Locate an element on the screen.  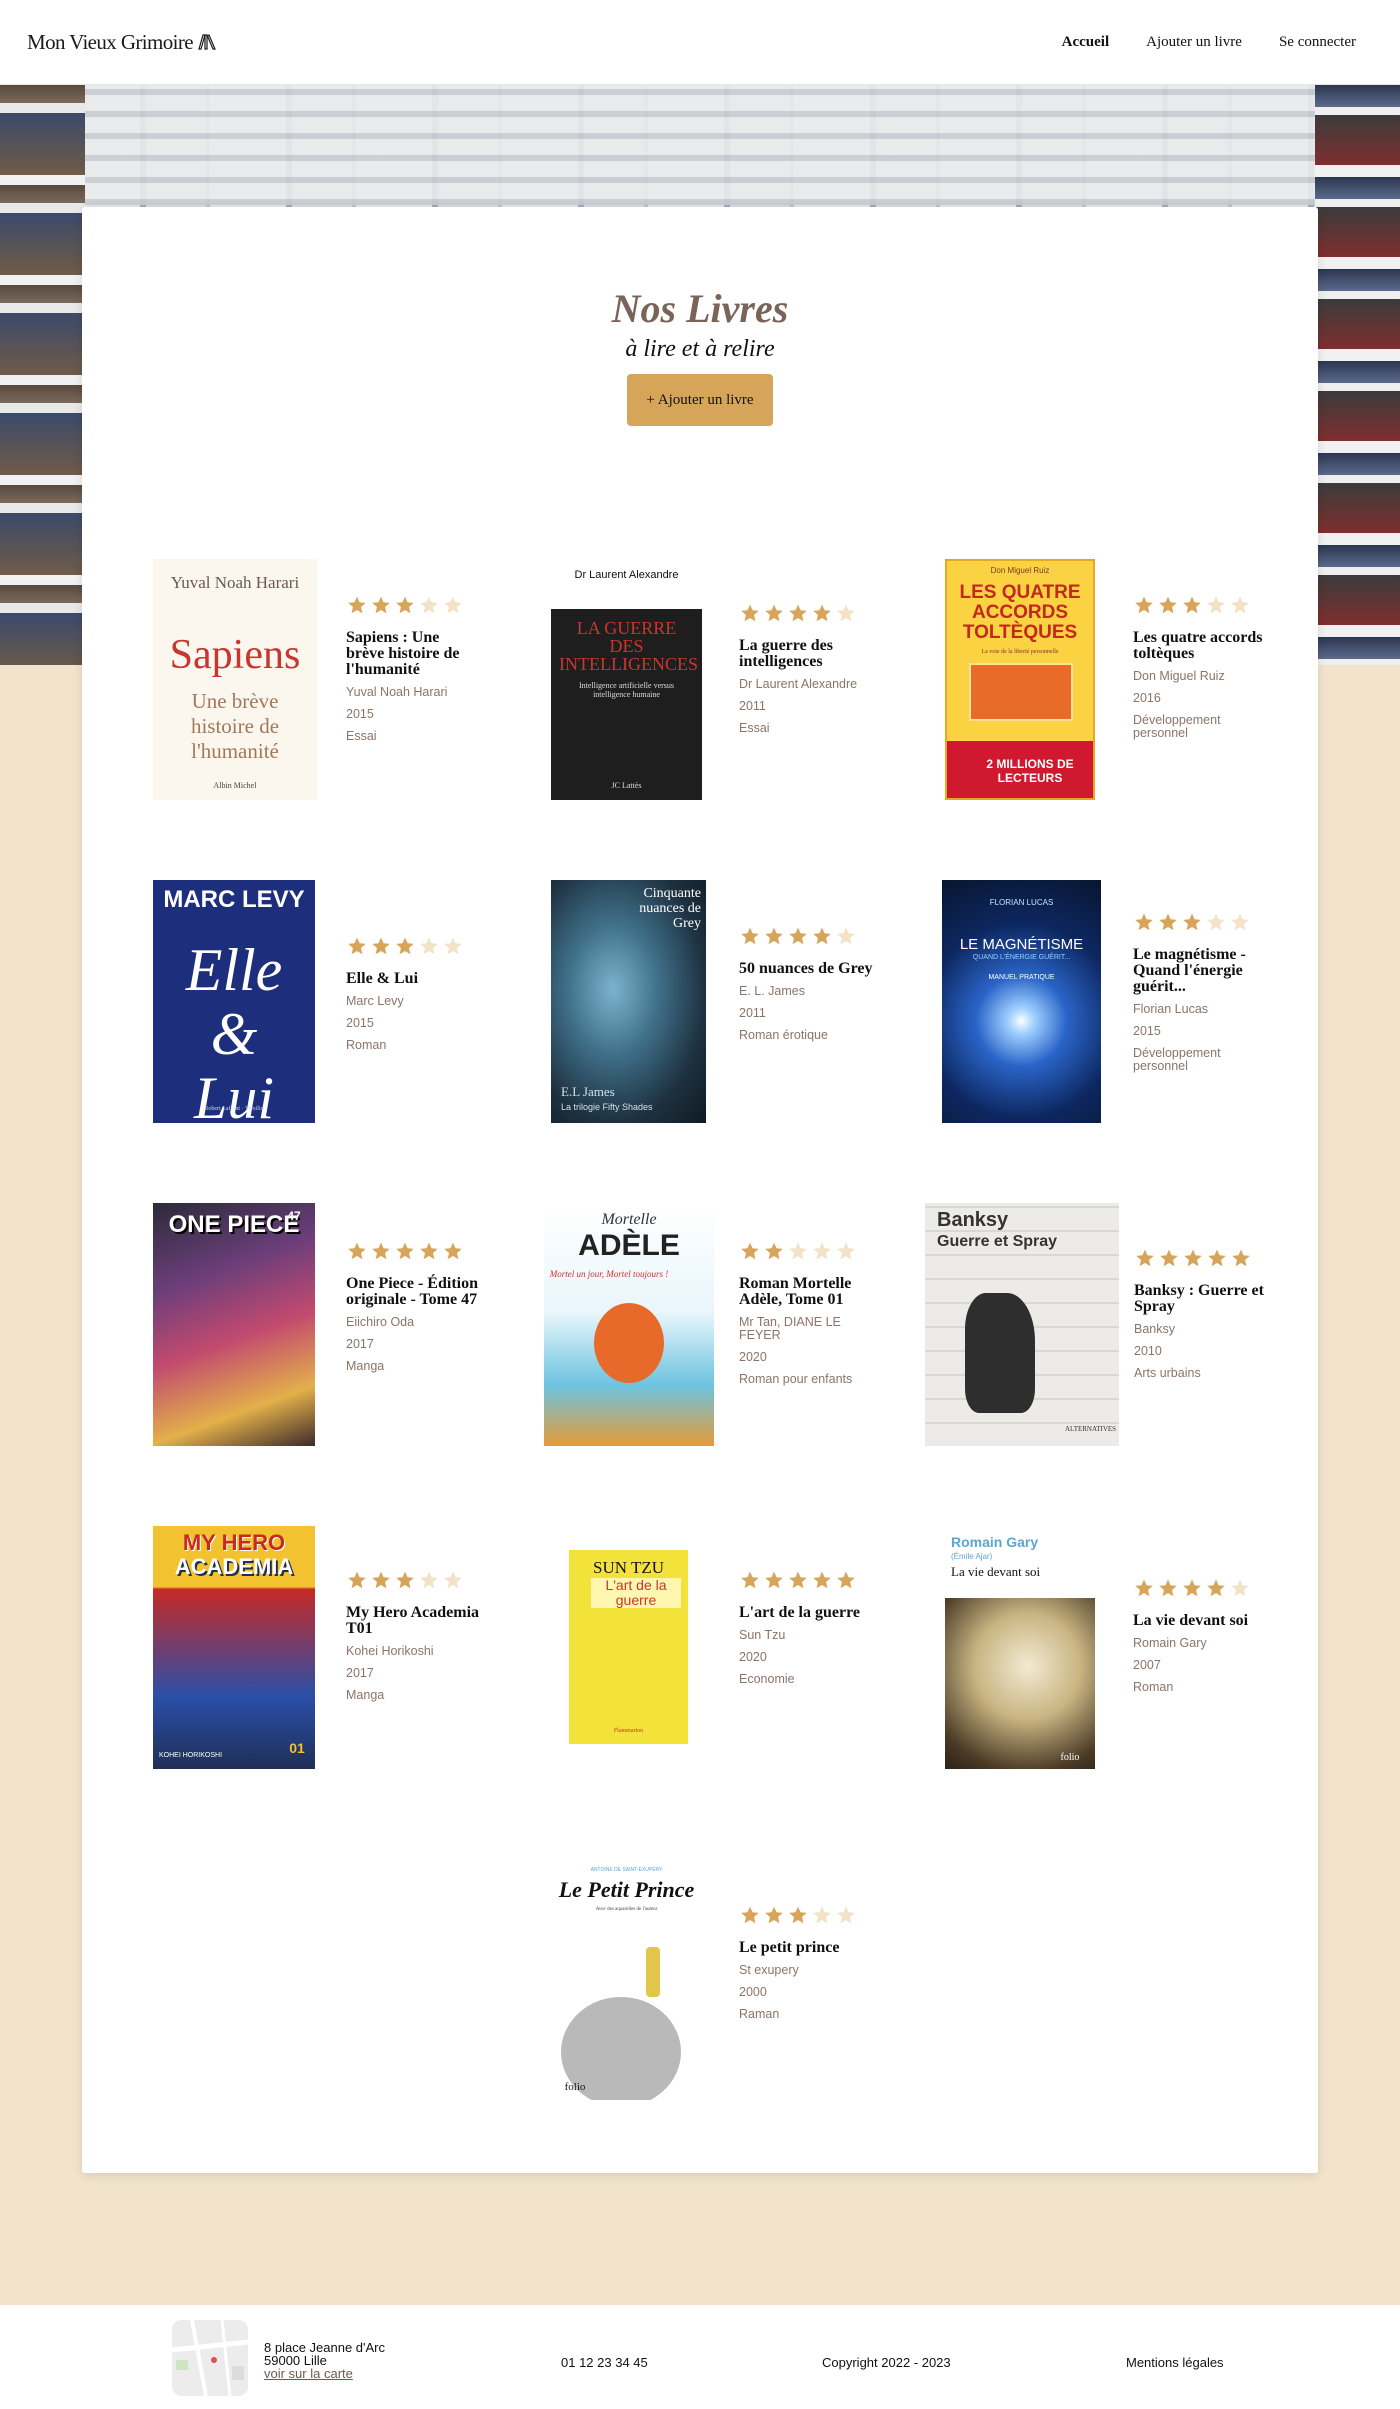
book-author: Romain Gary is located at coordinates (1170, 1643).